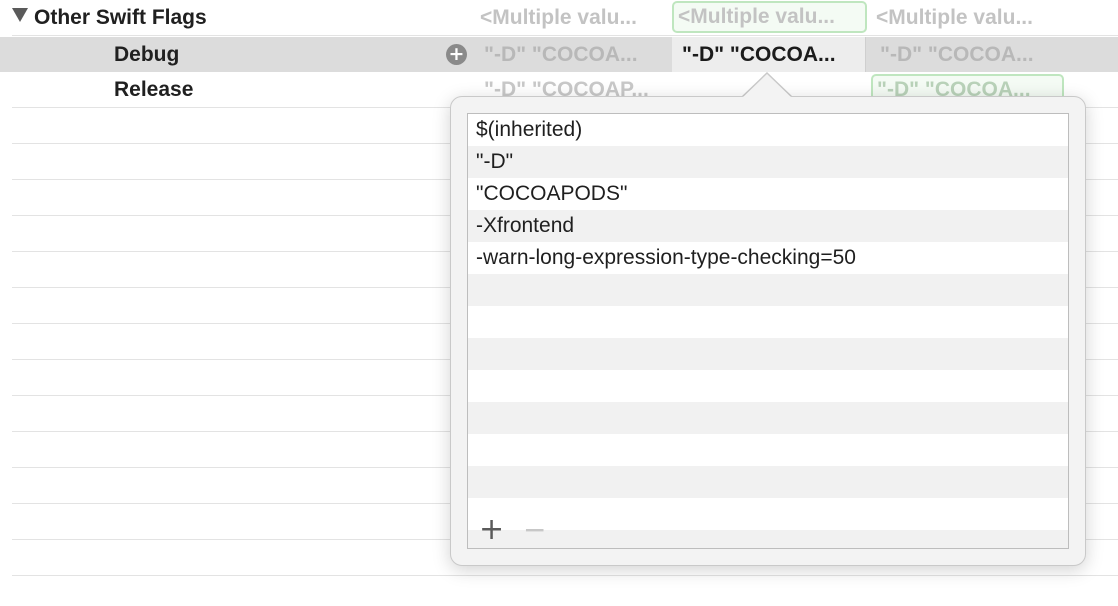 Image resolution: width=1118 pixels, height=606 pixels. I want to click on remove-item-button: −, so click(534, 530).